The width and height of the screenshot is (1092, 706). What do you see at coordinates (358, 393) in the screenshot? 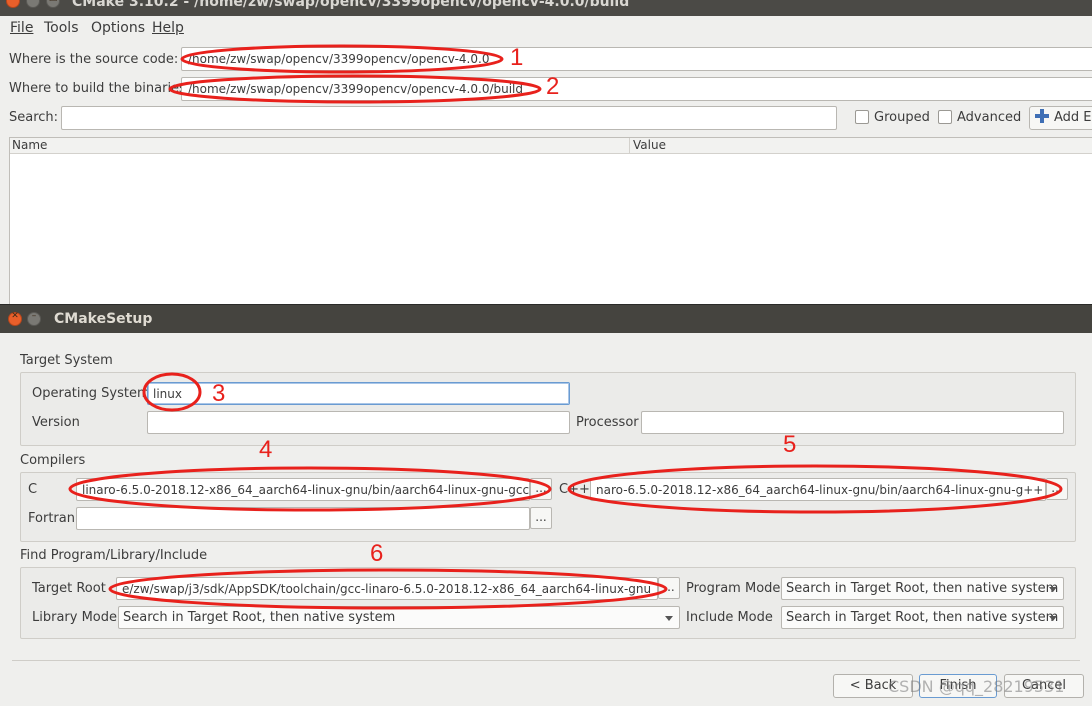
I see `os-input: linux` at bounding box center [358, 393].